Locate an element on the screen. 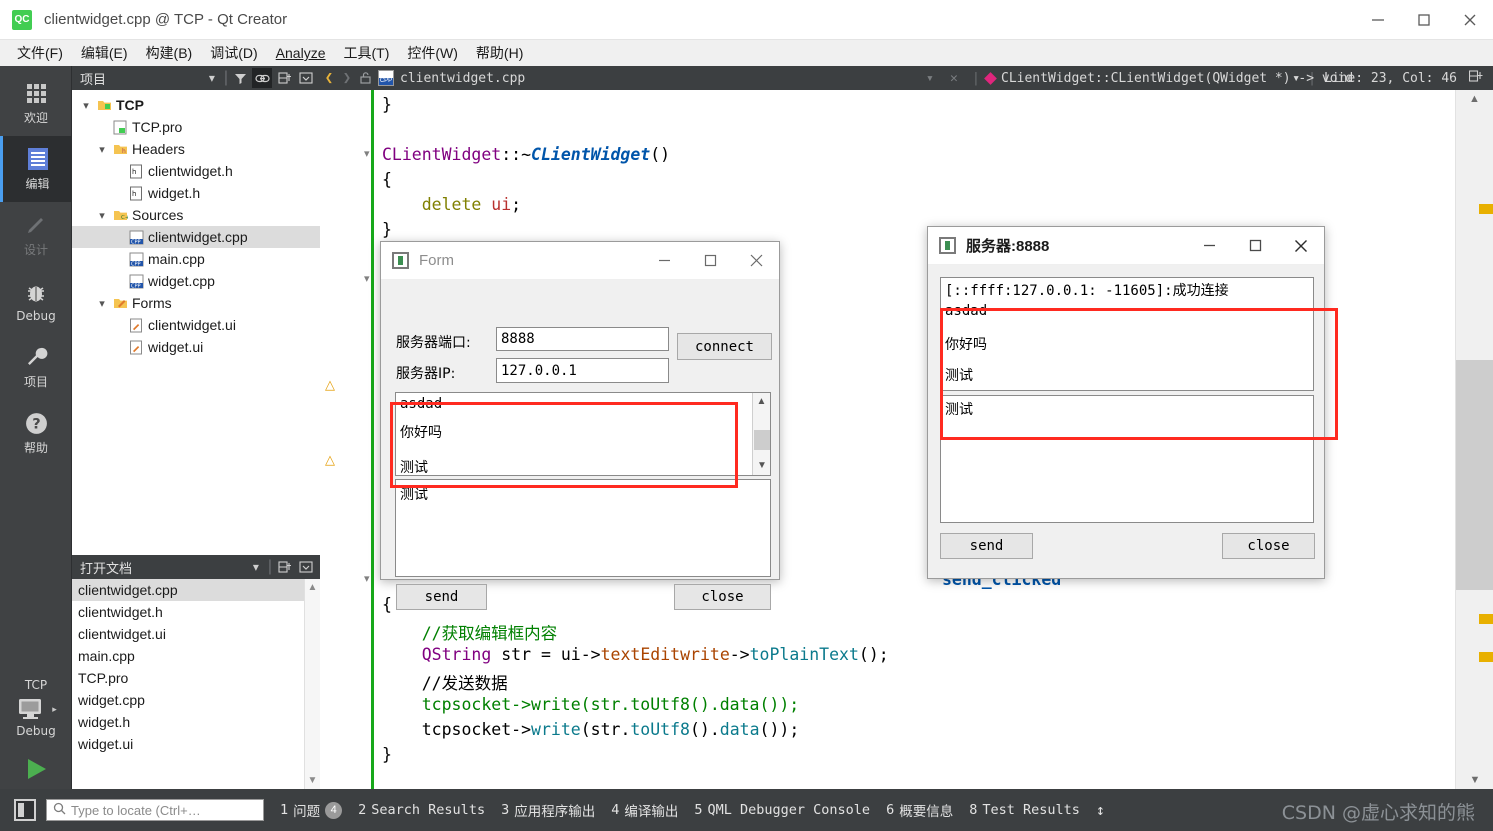 This screenshot has width=1493, height=831. open-doc-item: main.cpp is located at coordinates (196, 656).